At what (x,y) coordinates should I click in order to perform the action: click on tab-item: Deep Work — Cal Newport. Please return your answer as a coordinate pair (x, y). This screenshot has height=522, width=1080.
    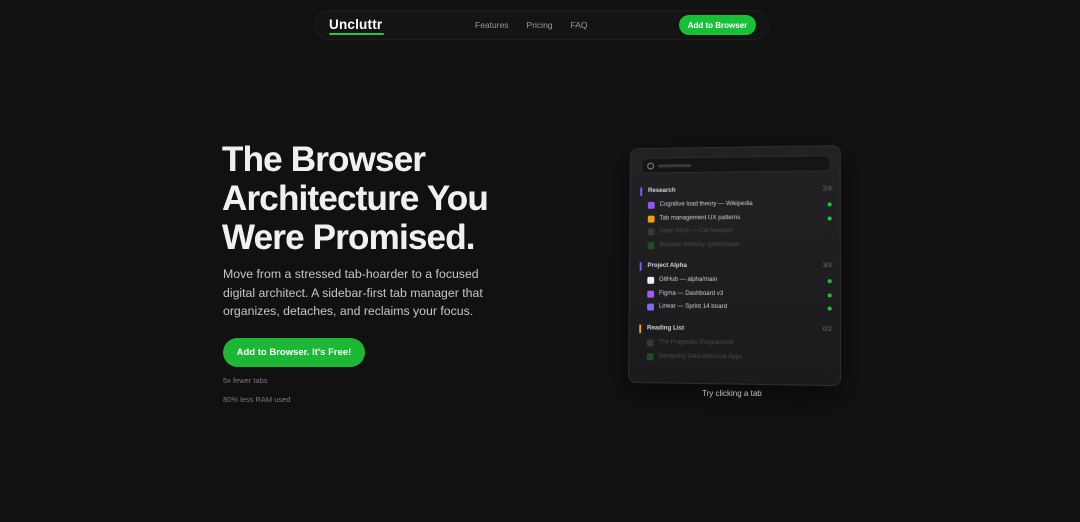
    Looking at the image, I should click on (736, 233).